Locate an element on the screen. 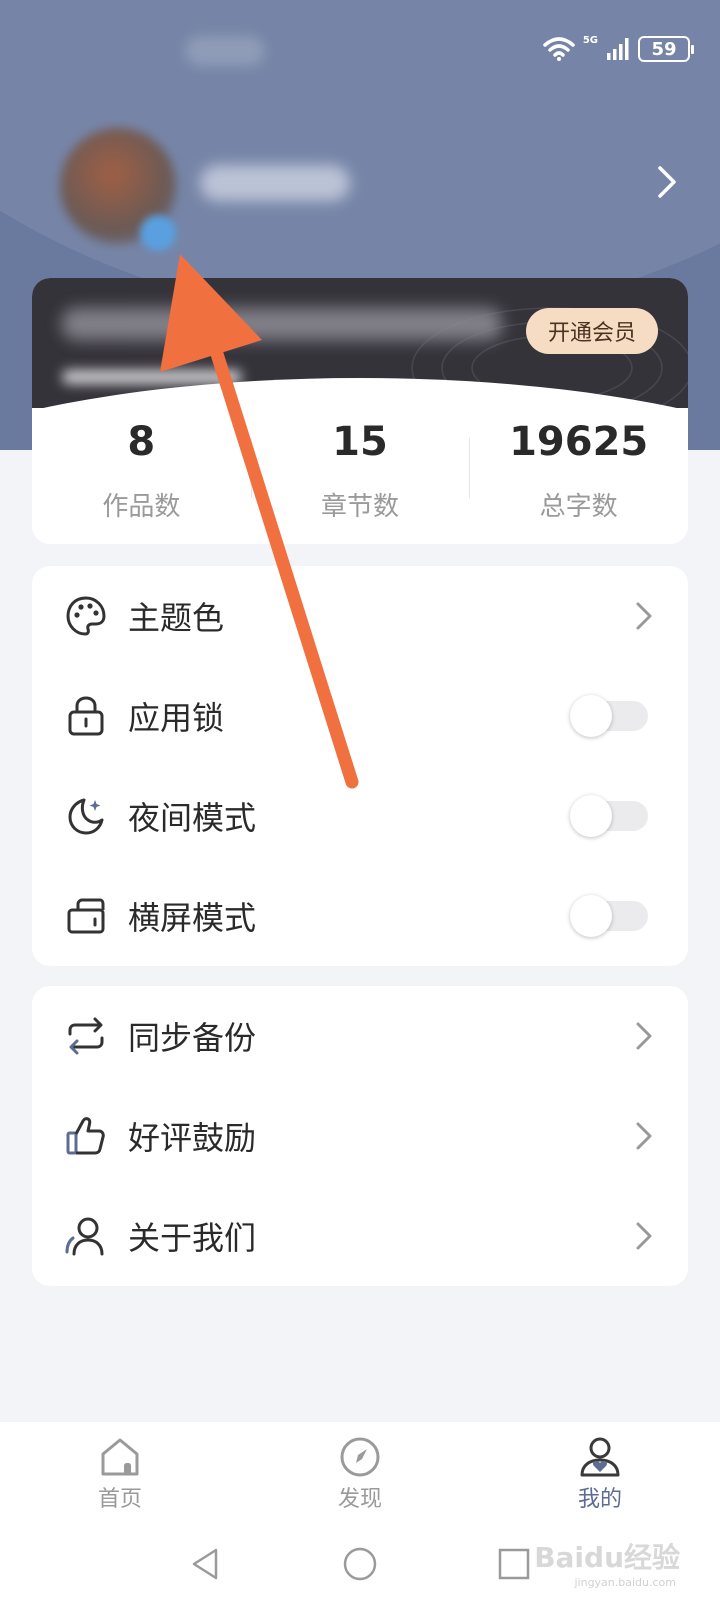 This screenshot has height=1600, width=720. vip-subtext-blurred is located at coordinates (152, 377).